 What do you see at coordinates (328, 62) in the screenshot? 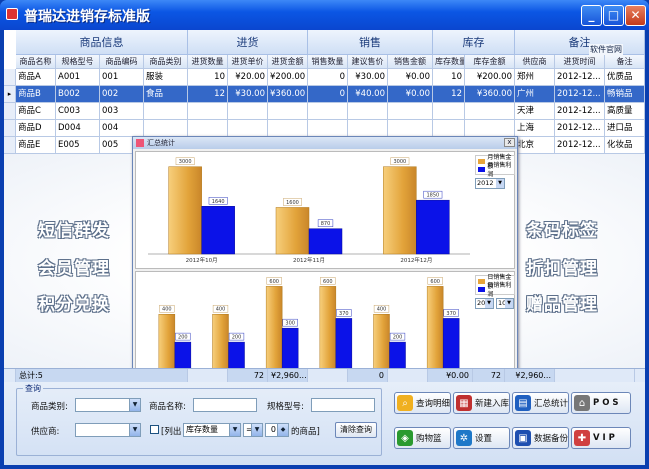
I see `column-header: 销售数量` at bounding box center [328, 62].